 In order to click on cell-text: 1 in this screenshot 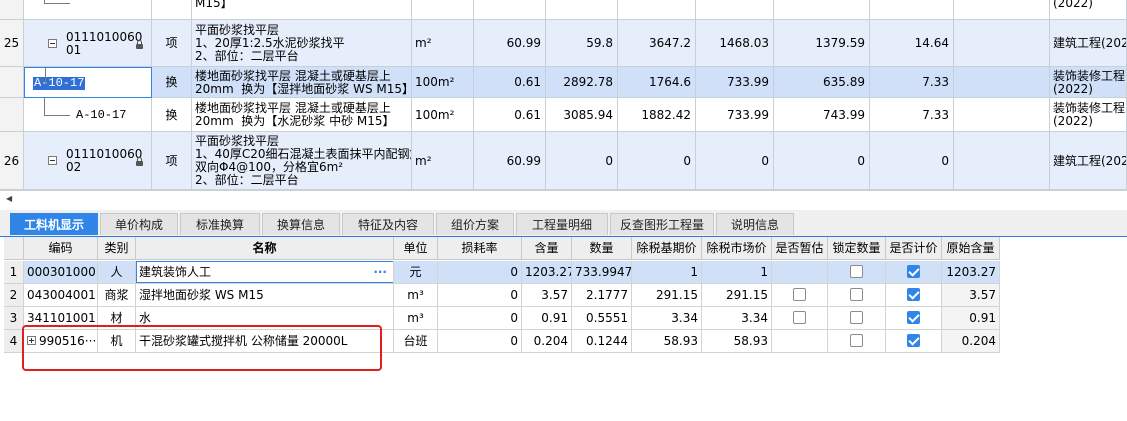, I will do `click(764, 272)`.